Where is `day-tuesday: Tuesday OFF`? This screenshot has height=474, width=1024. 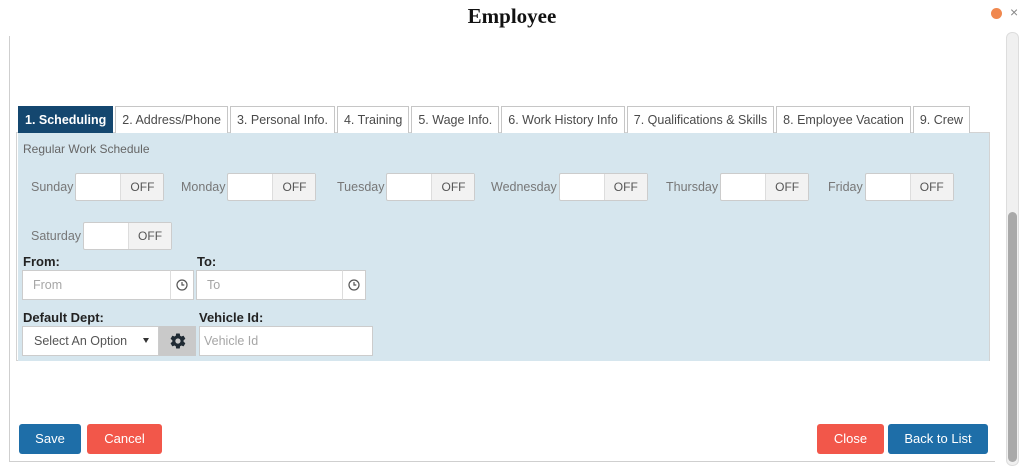 day-tuesday: Tuesday OFF is located at coordinates (406, 187).